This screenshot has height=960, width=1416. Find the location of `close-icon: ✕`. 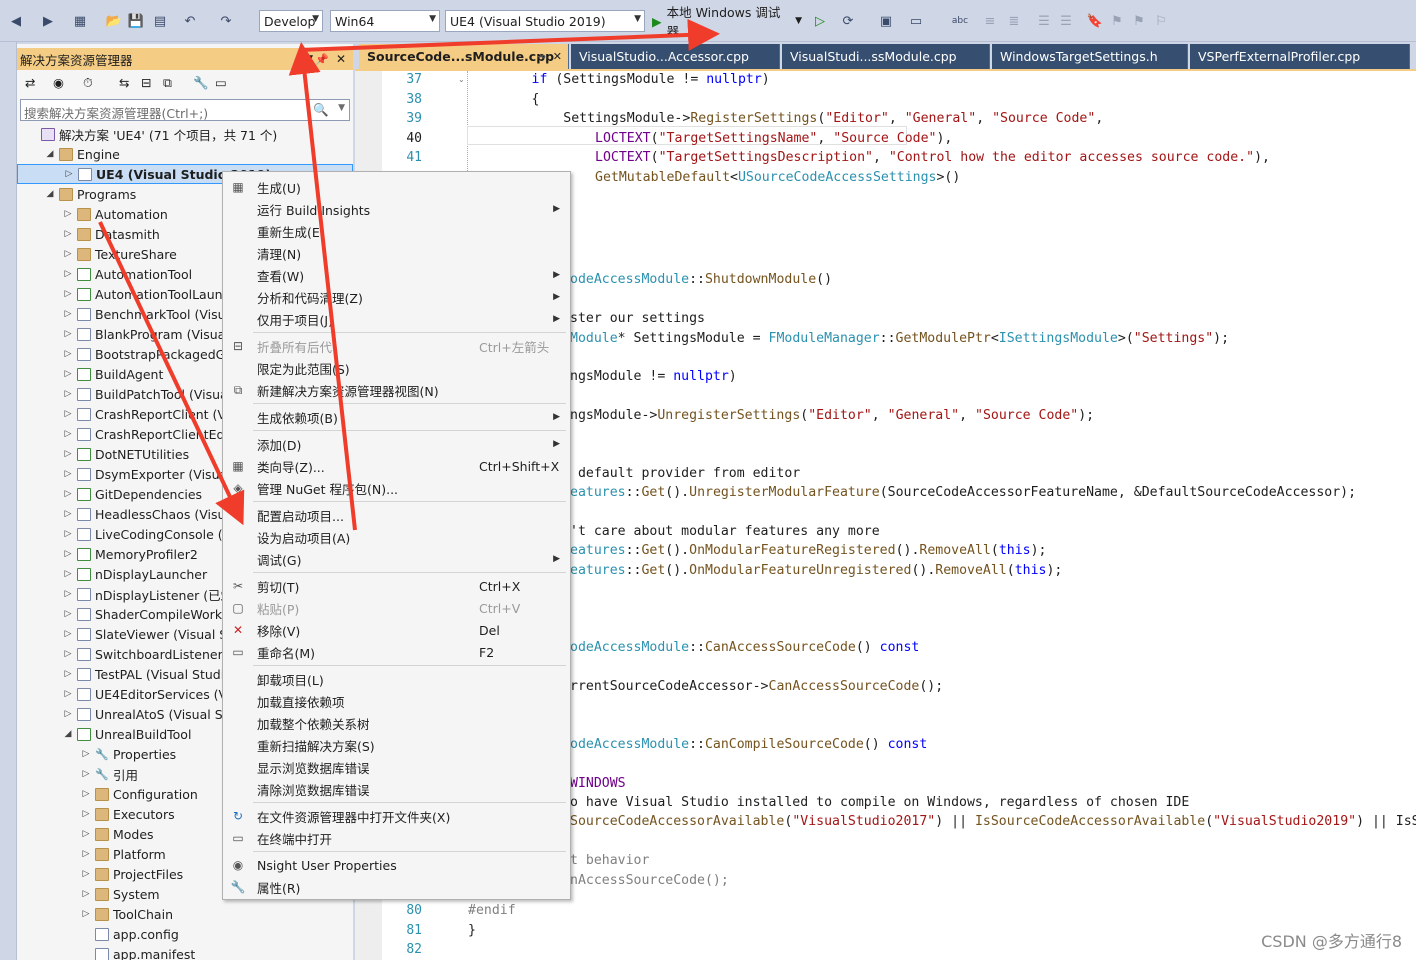

close-icon: ✕ is located at coordinates (341, 59).